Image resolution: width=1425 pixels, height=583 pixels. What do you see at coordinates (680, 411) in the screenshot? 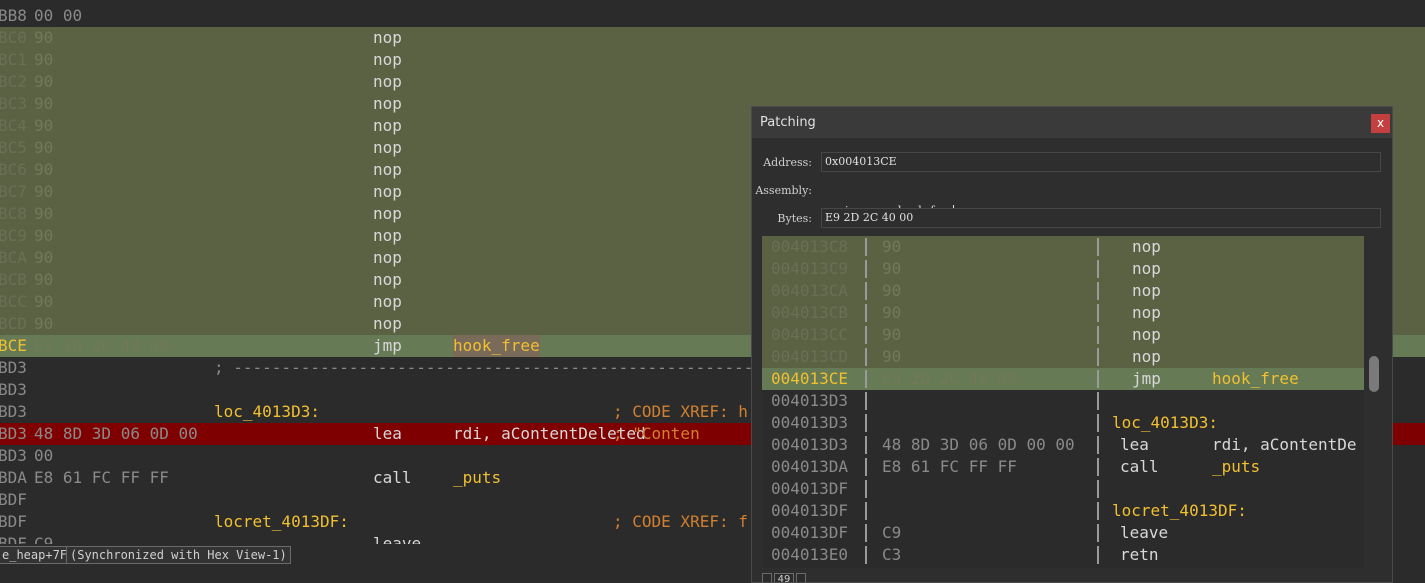
I see `comment: ; CODE XREF: h` at bounding box center [680, 411].